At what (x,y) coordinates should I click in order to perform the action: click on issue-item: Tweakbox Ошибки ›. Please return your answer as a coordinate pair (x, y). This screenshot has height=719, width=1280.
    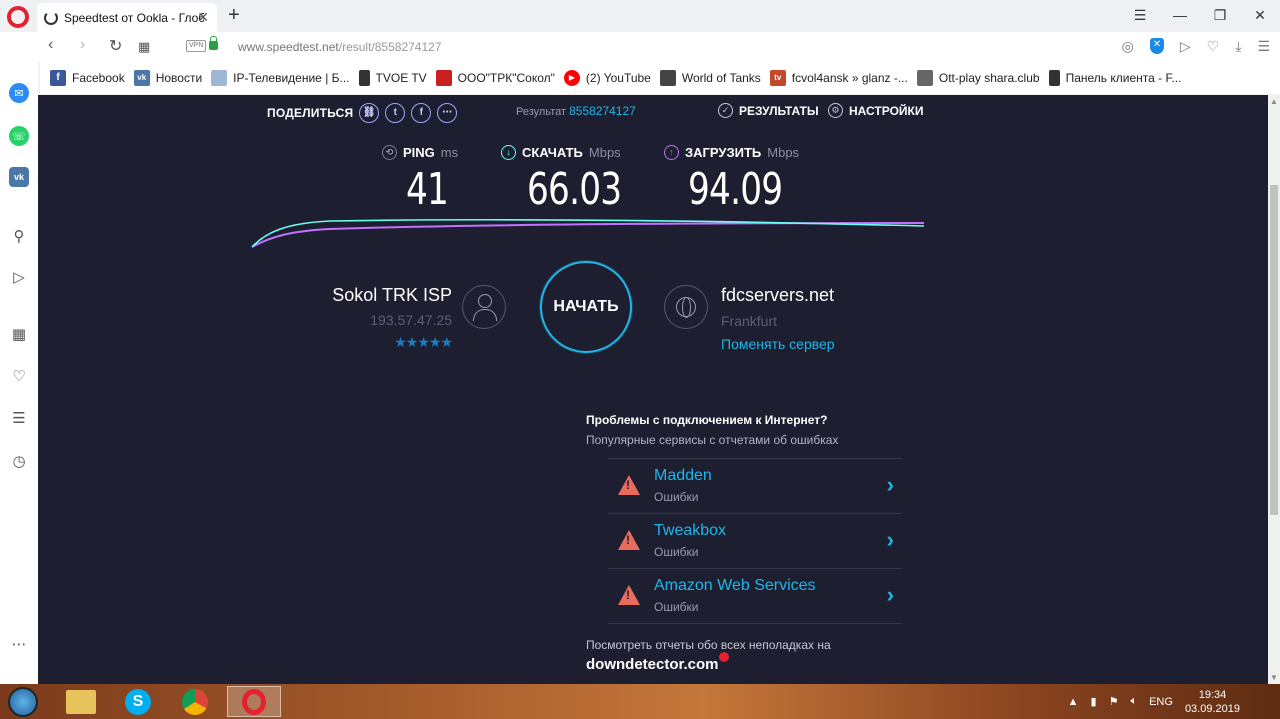
    Looking at the image, I should click on (755, 541).